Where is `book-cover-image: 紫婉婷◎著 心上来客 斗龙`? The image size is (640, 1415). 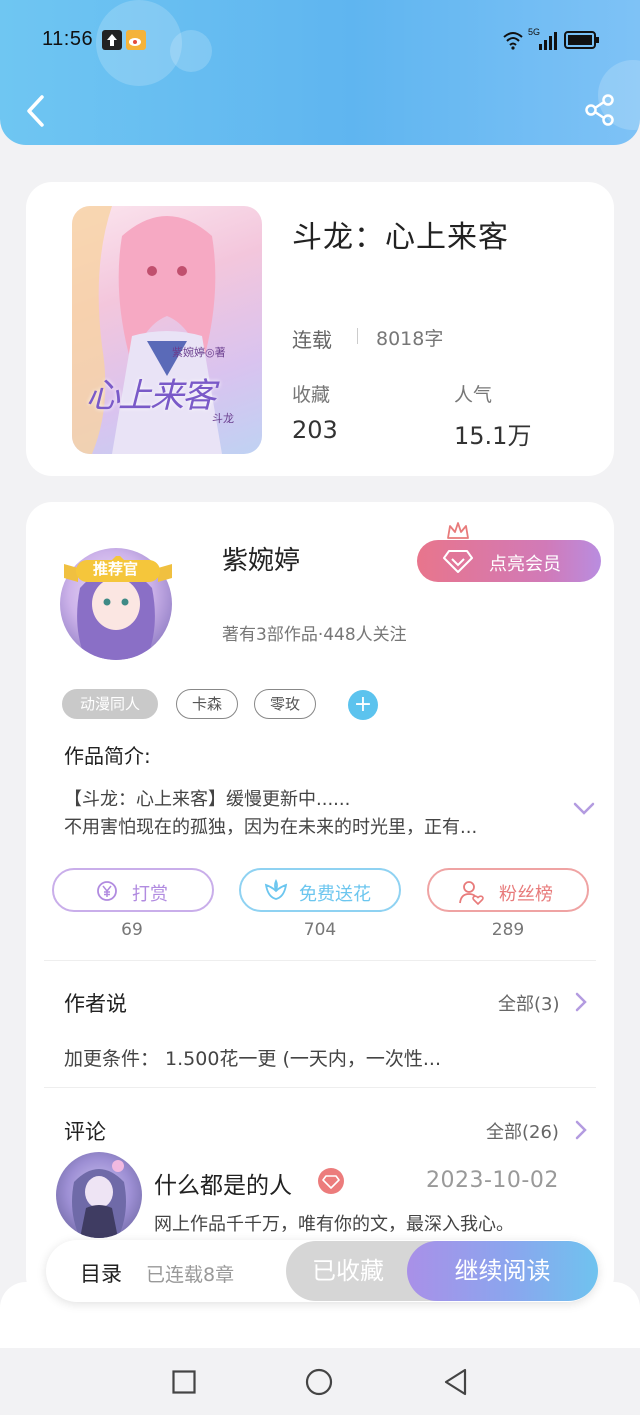 book-cover-image: 紫婉婷◎著 心上来客 斗龙 is located at coordinates (167, 330).